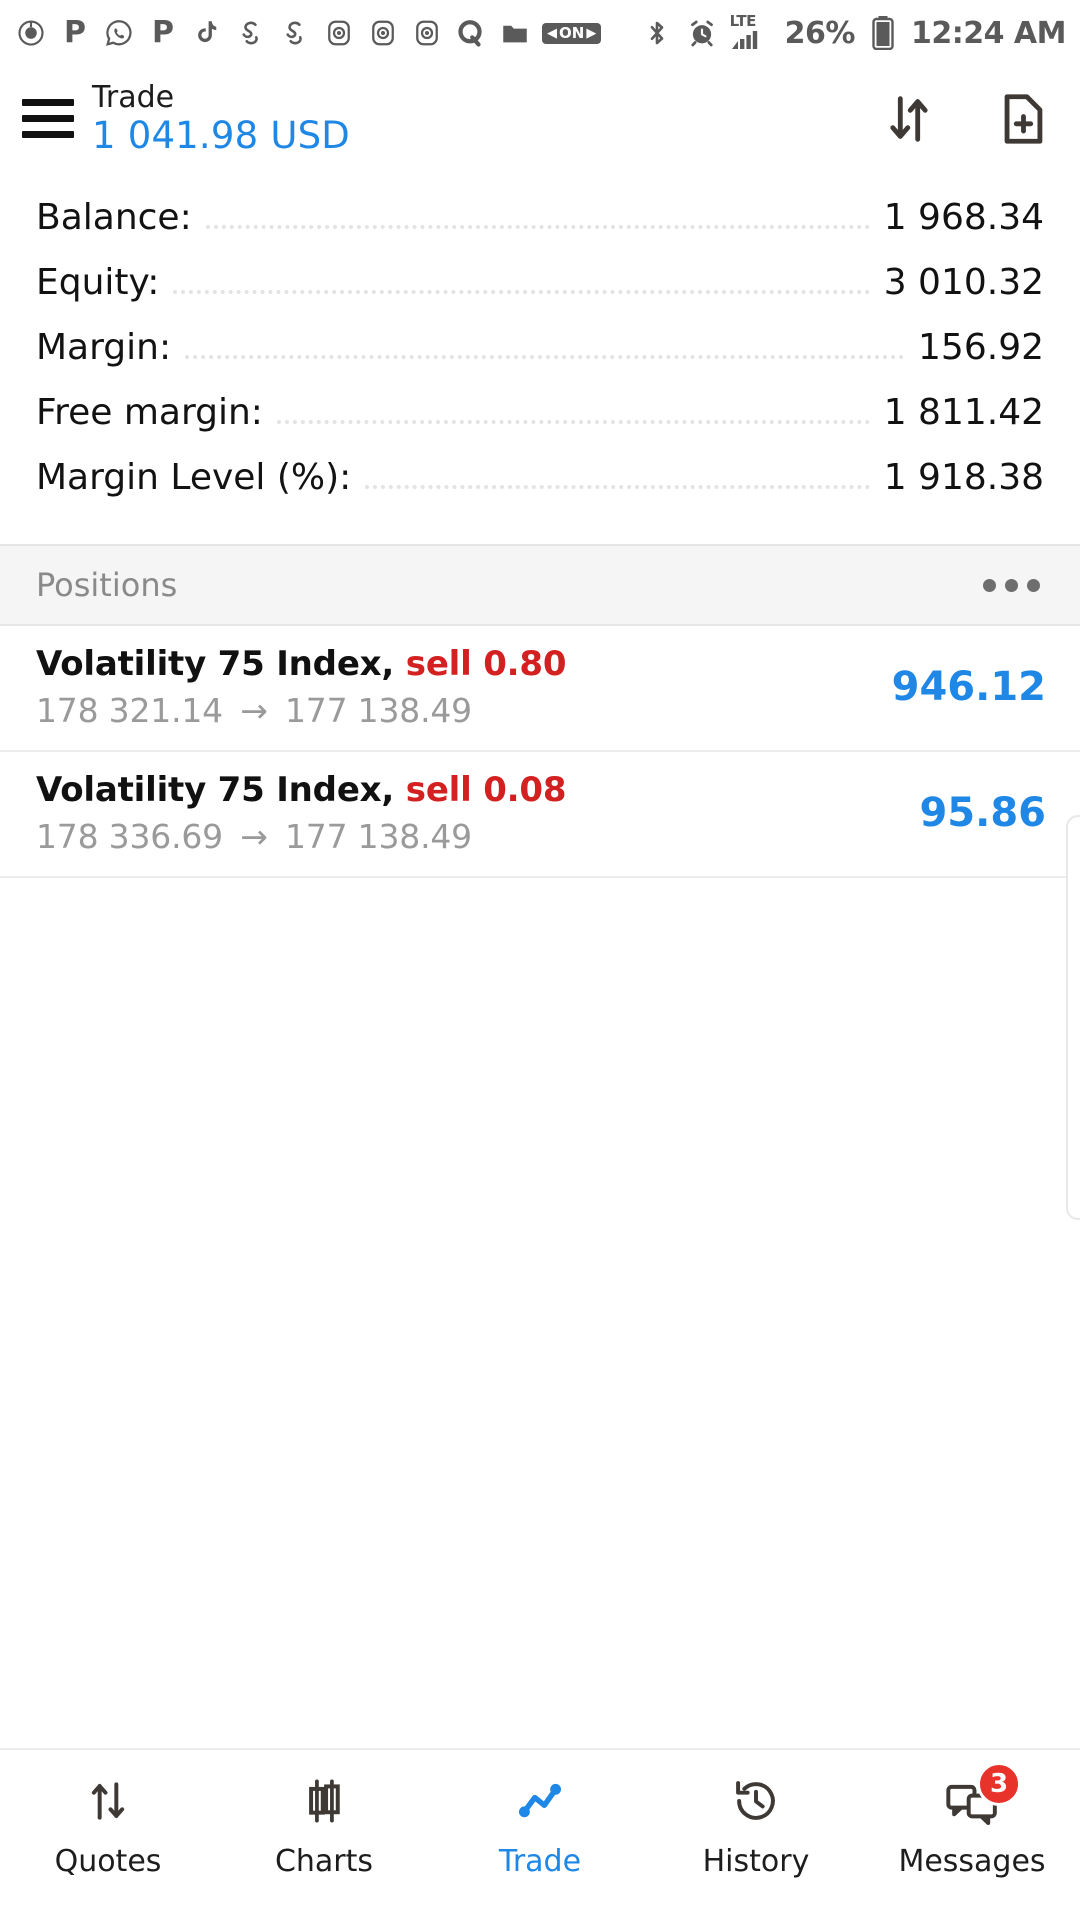 The width and height of the screenshot is (1080, 1920). I want to click on position-profit: 95.86, so click(982, 813).